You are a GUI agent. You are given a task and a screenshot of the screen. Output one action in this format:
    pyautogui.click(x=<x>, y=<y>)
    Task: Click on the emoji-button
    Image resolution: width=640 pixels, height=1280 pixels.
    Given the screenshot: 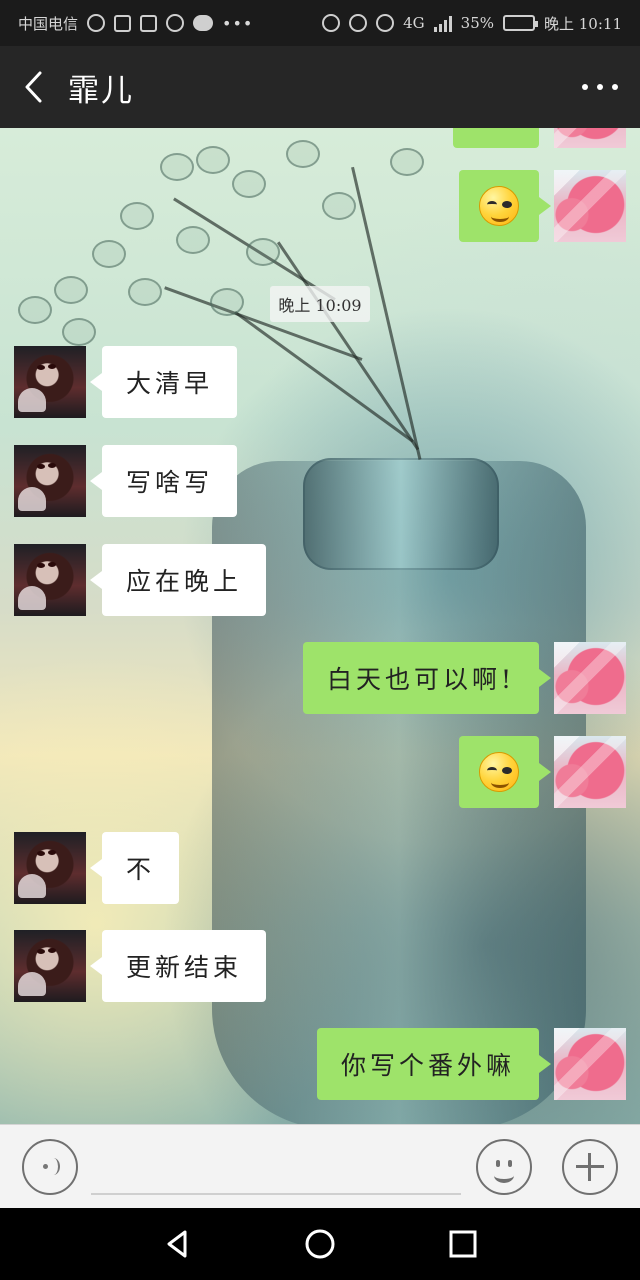 What is the action you would take?
    pyautogui.click(x=504, y=1167)
    